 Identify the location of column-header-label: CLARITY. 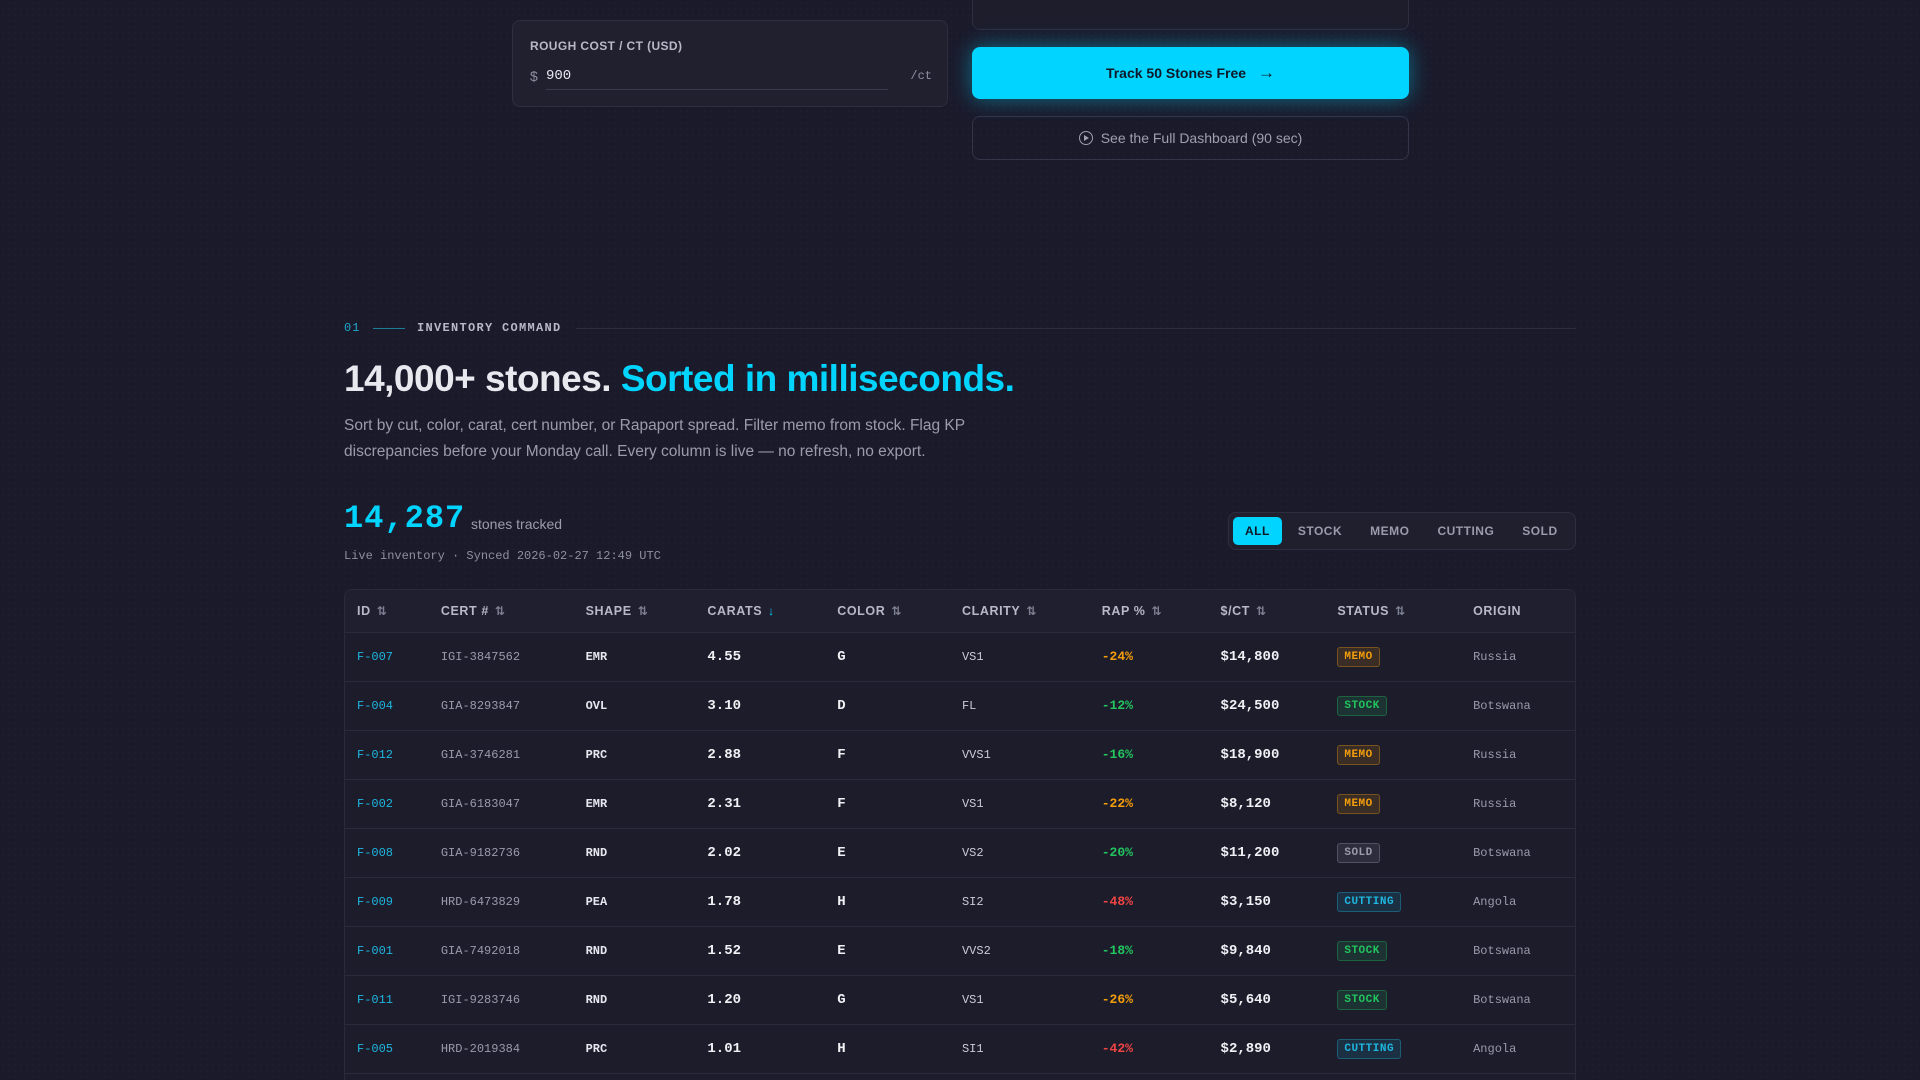
(991, 610).